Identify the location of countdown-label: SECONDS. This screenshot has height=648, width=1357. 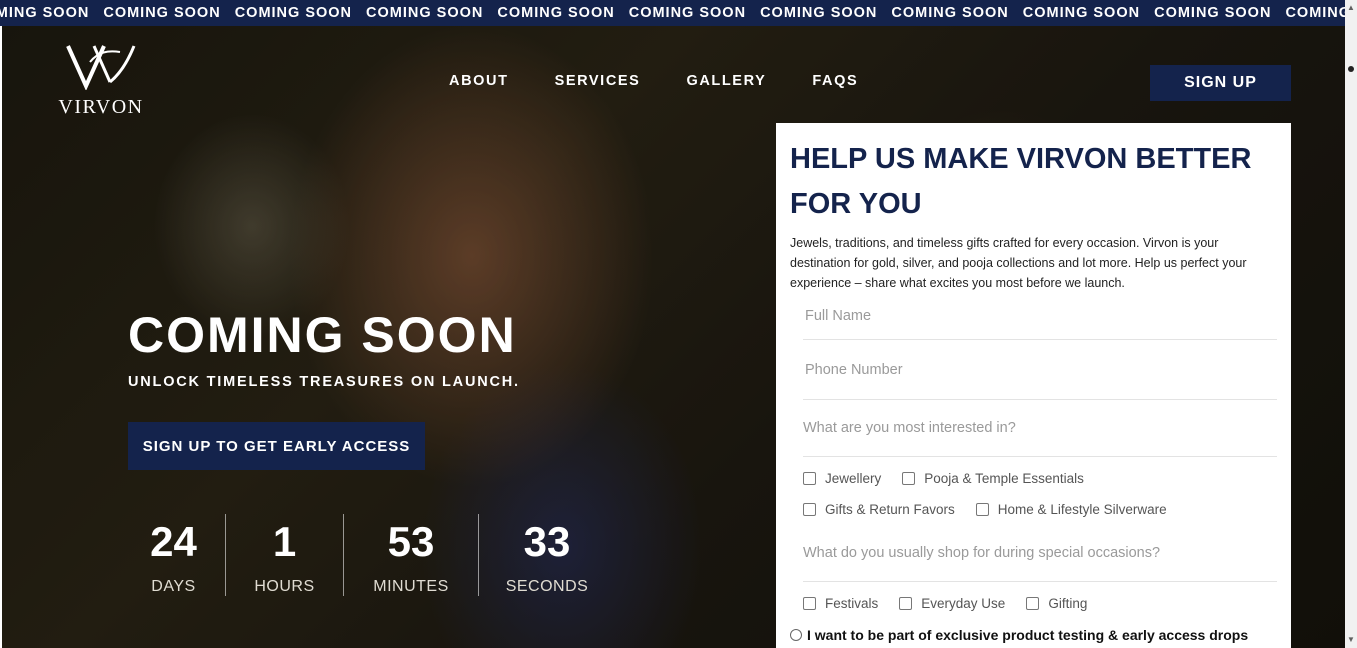
(547, 586).